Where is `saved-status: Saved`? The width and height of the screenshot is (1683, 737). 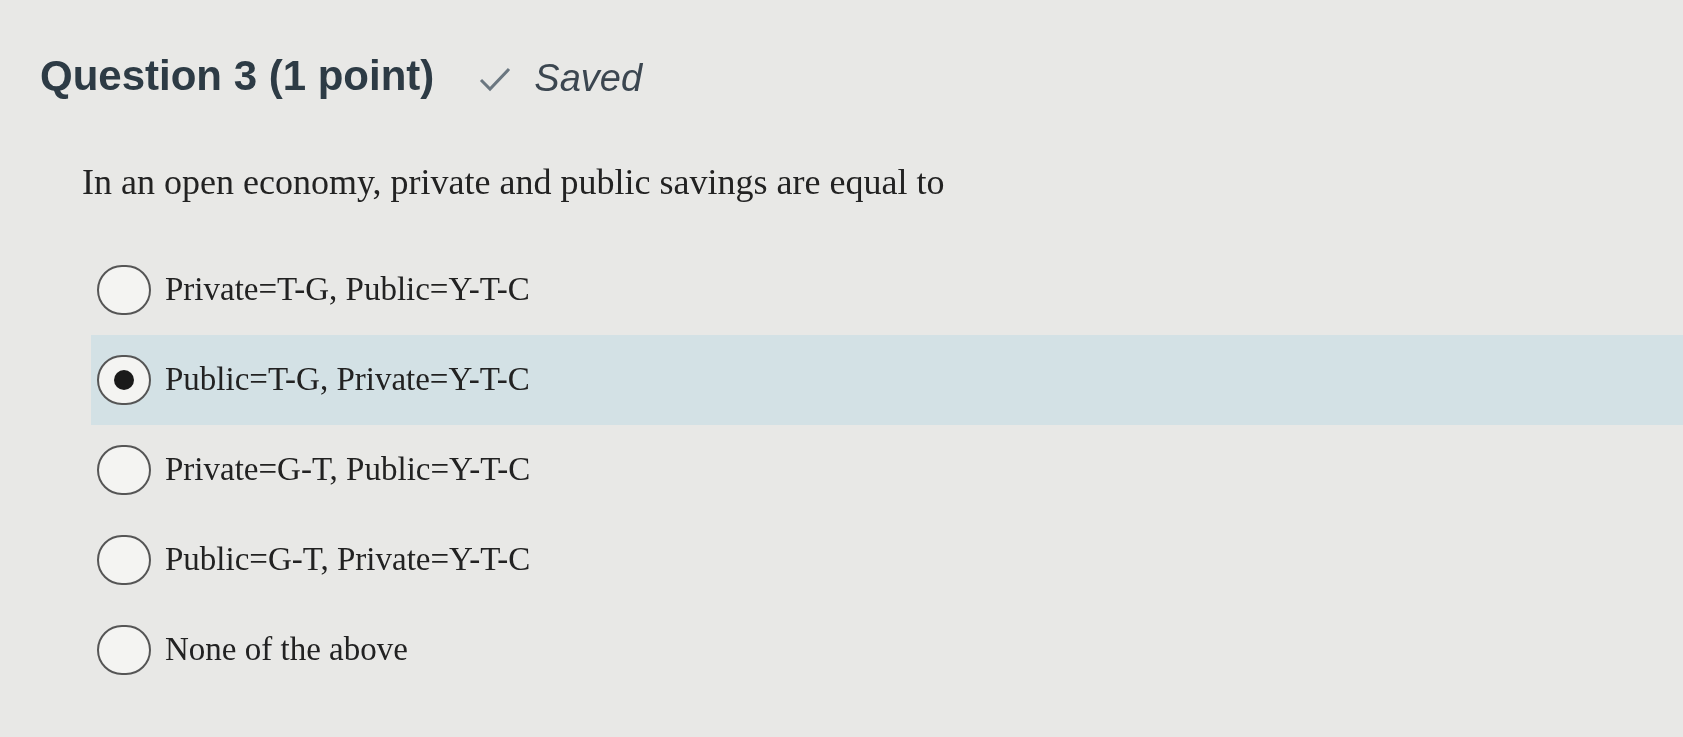
saved-status: Saved is located at coordinates (588, 78).